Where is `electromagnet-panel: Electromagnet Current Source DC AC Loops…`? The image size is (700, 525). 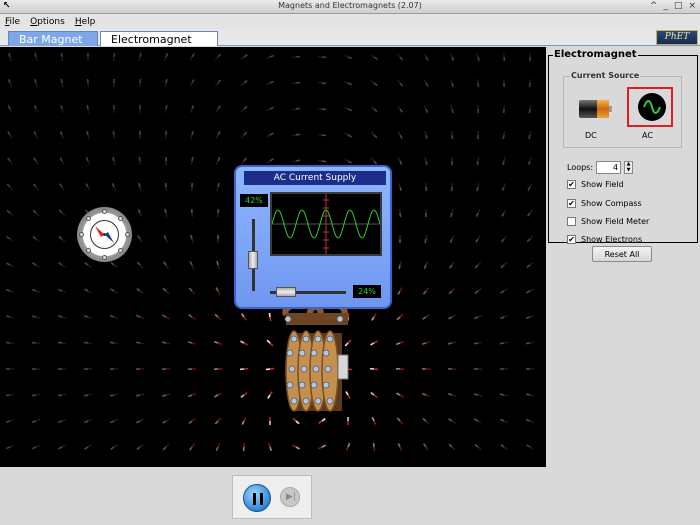 electromagnet-panel: Electromagnet Current Source DC AC Loops… is located at coordinates (623, 146).